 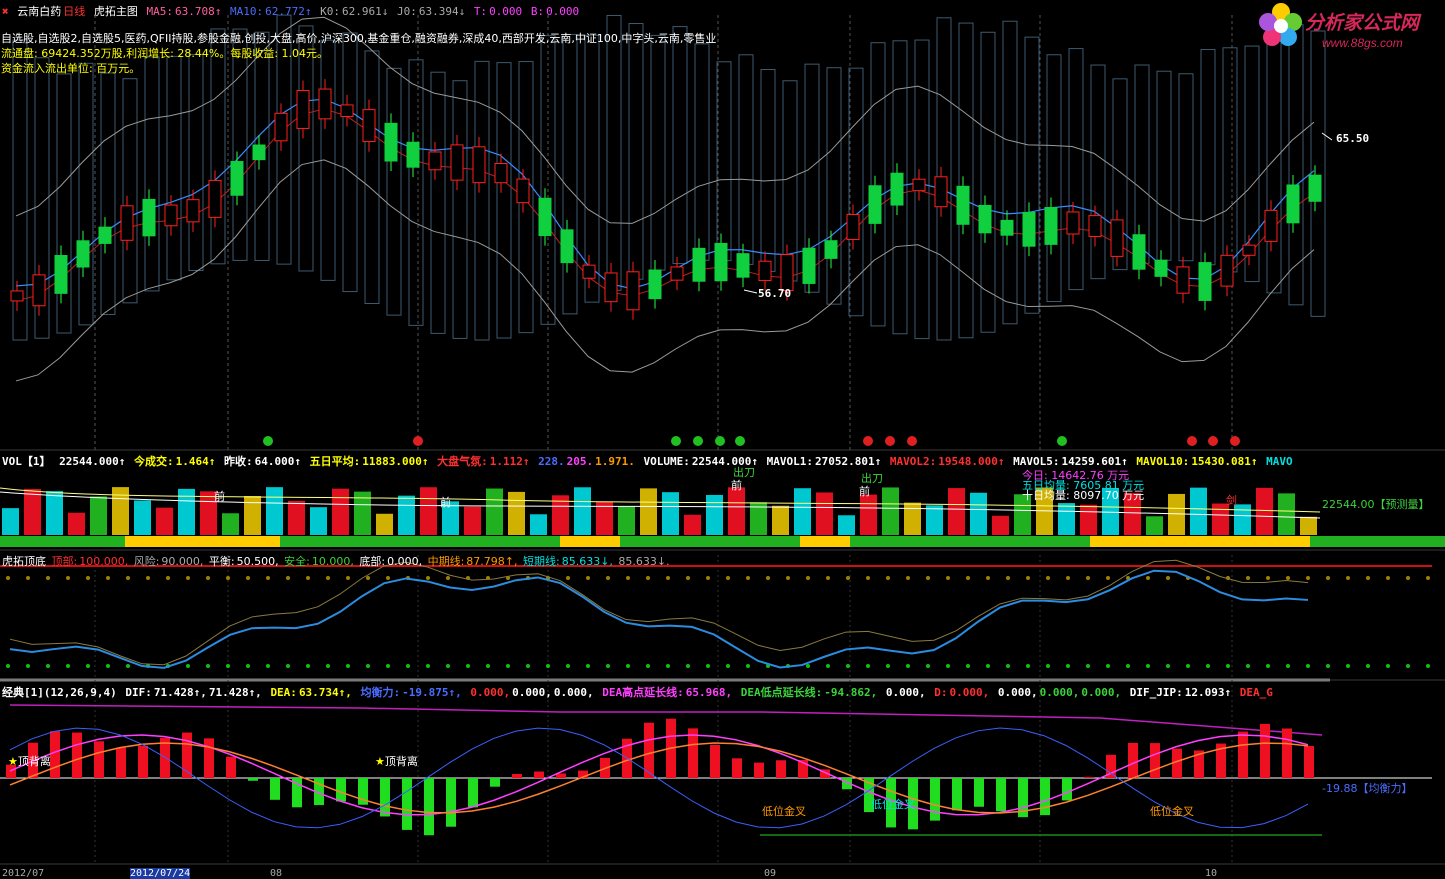 What do you see at coordinates (1101, 692) in the screenshot?
I see `z7: 0.000,` at bounding box center [1101, 692].